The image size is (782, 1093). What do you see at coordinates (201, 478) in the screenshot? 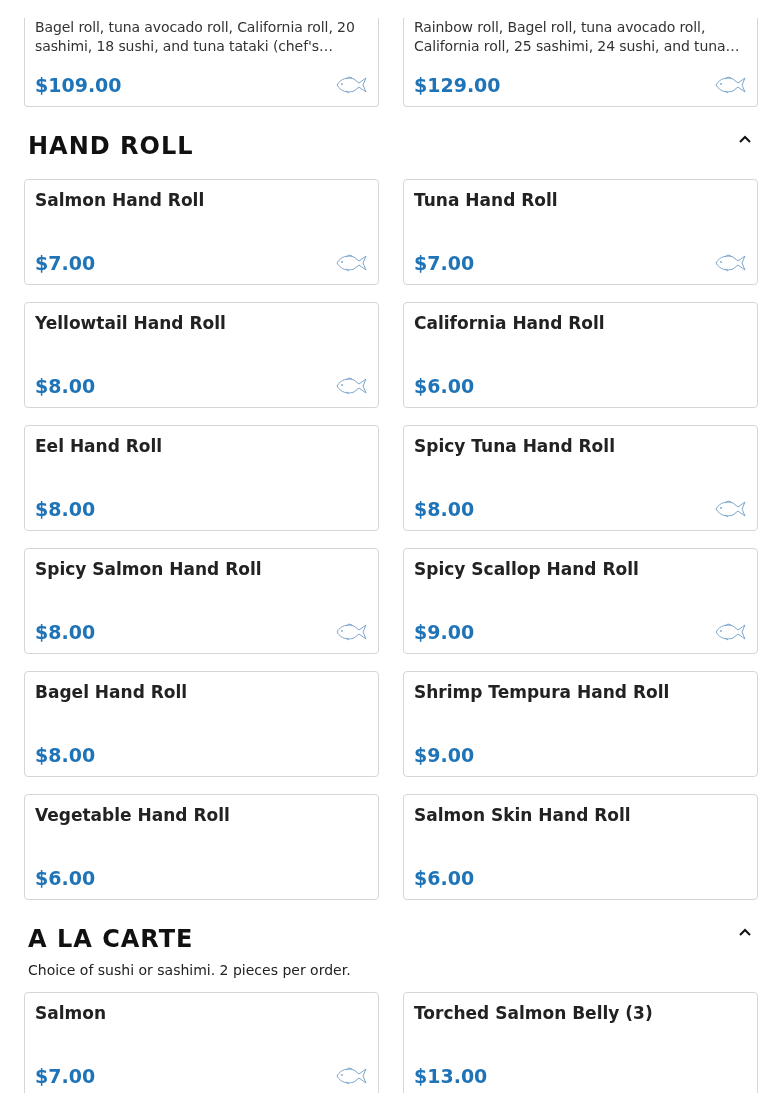
I see `menu-item-card: Eel Hand Roll $8.00` at bounding box center [201, 478].